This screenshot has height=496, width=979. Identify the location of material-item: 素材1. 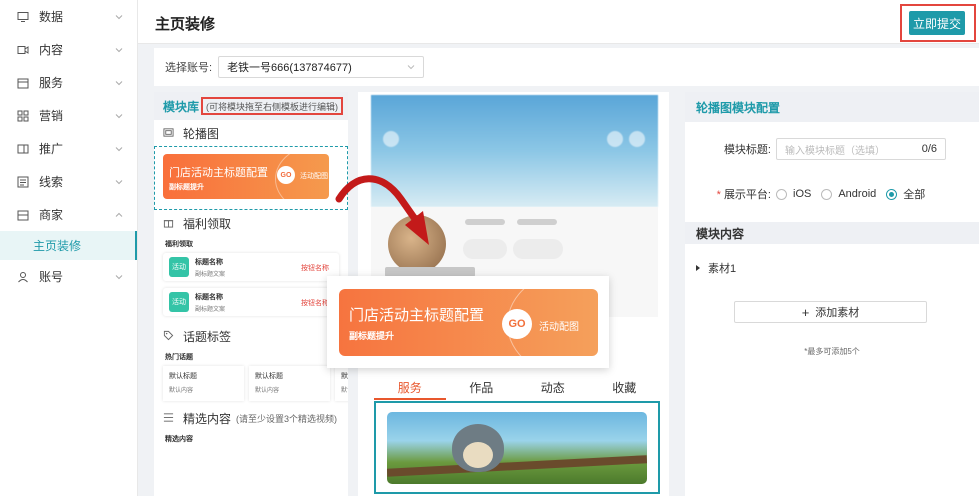
(716, 268).